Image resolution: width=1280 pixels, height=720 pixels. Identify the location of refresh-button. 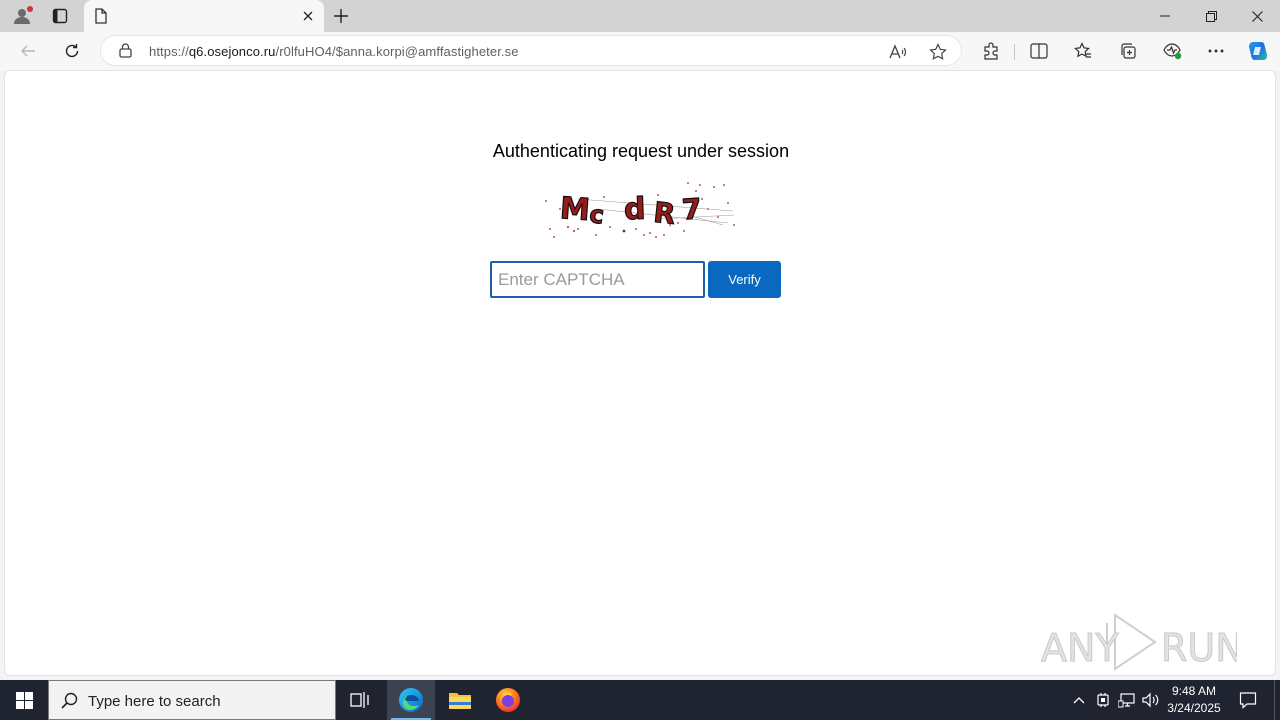
(72, 51).